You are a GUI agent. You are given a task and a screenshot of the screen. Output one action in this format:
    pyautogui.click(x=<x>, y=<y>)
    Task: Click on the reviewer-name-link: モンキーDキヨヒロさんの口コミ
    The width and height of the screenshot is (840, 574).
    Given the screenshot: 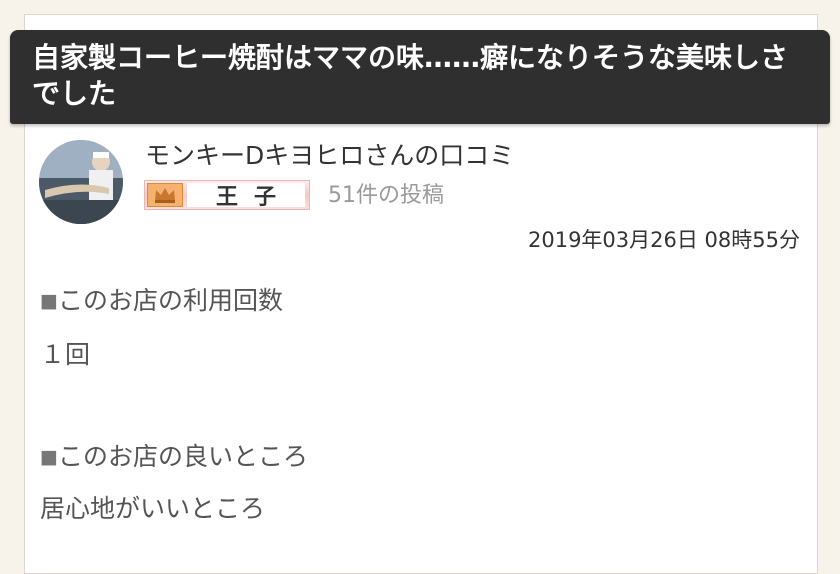 What is the action you would take?
    pyautogui.click(x=329, y=156)
    